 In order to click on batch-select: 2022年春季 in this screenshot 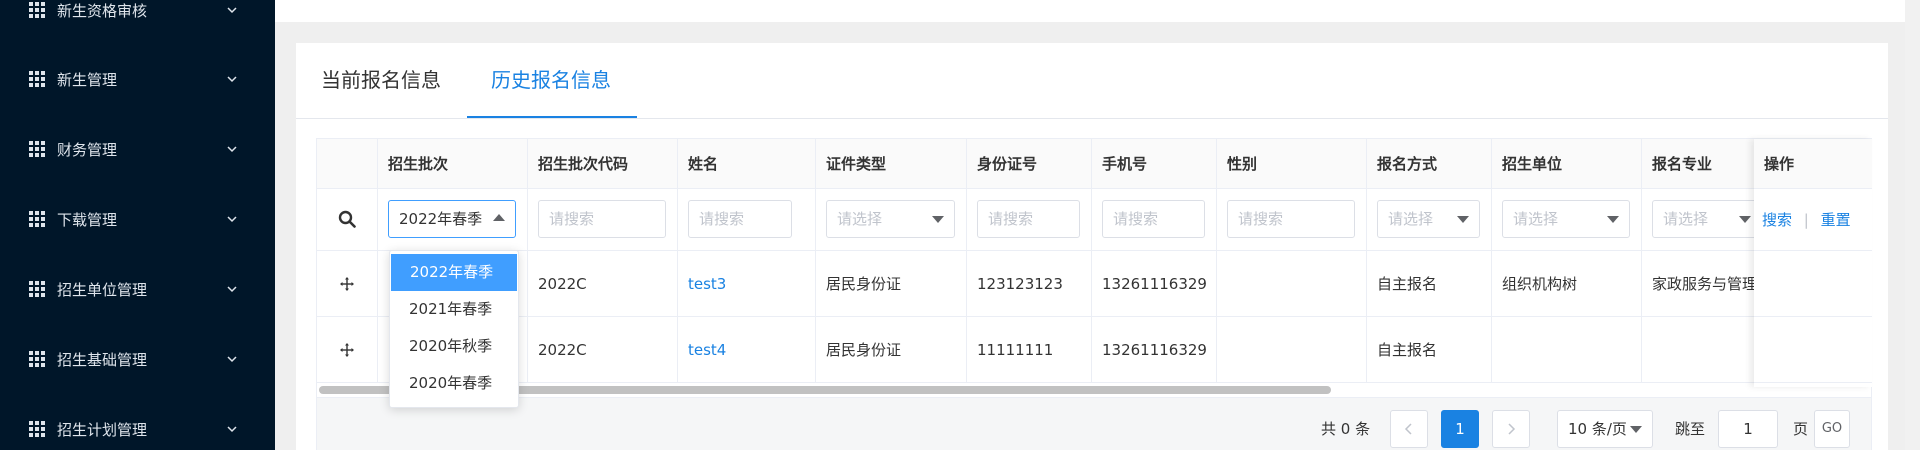, I will do `click(452, 219)`.